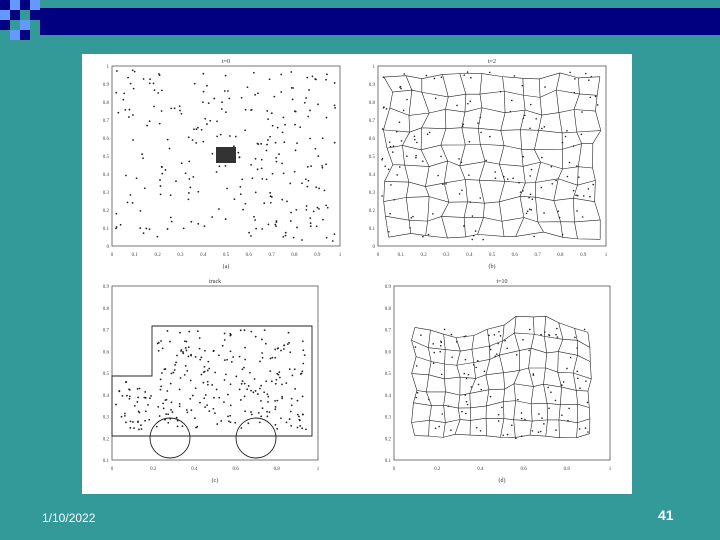 The width and height of the screenshot is (720, 540). I want to click on x-tick-label: 0.2, so click(153, 469).